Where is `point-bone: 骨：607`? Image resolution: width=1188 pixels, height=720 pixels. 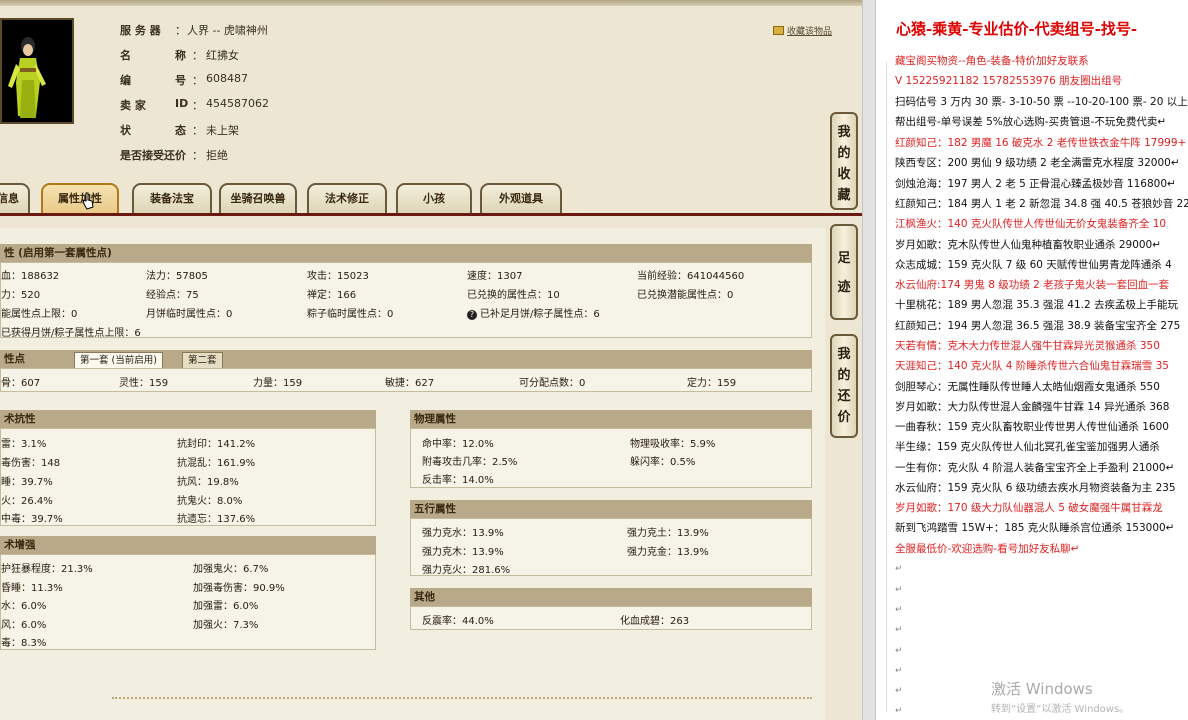
point-bone: 骨：607 is located at coordinates (21, 383).